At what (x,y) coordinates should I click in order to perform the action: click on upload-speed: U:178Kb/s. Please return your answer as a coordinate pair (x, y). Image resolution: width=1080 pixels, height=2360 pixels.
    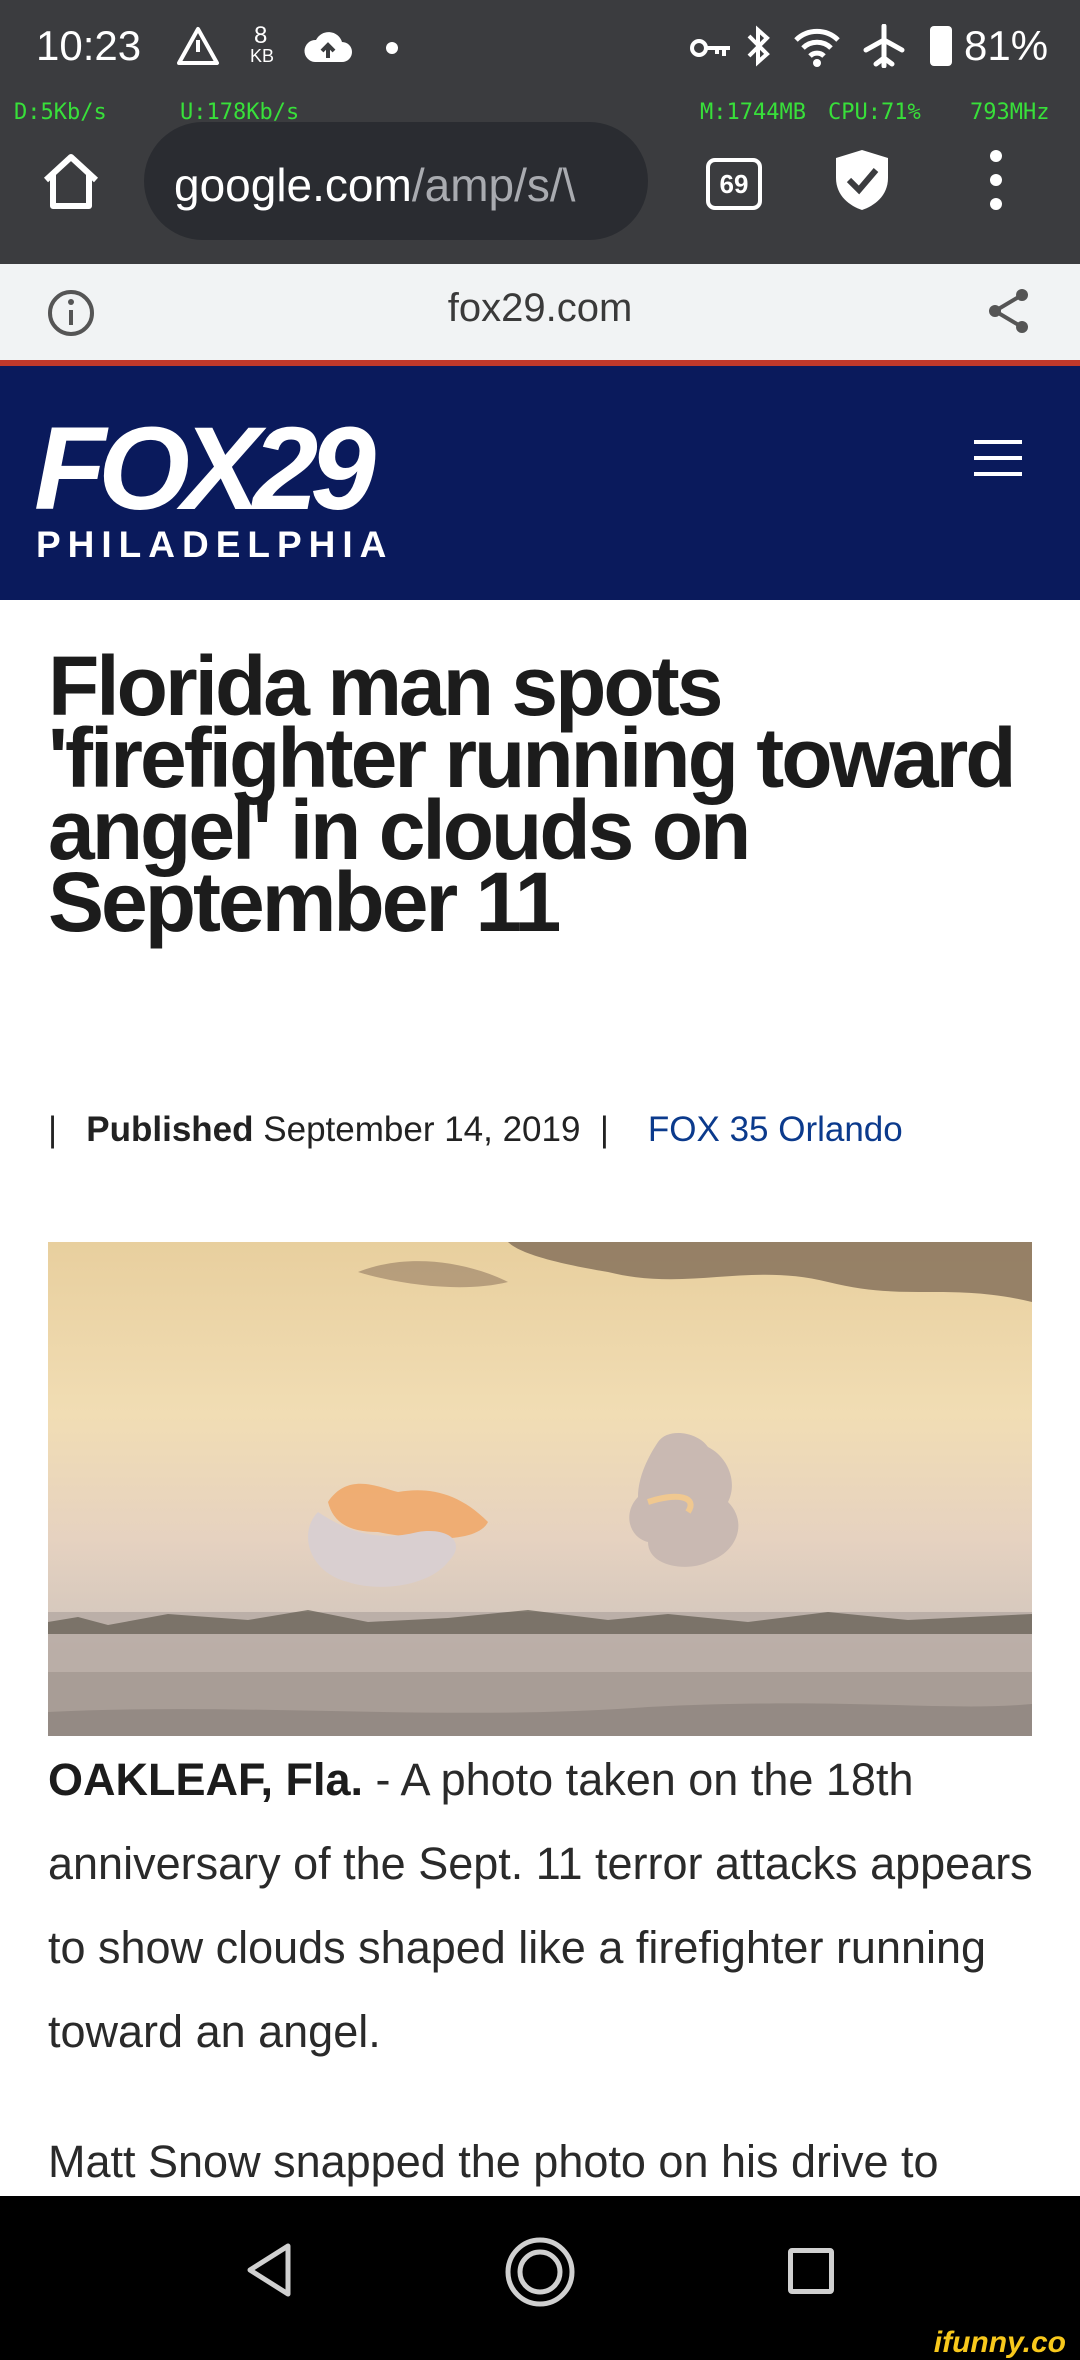
    Looking at the image, I should click on (240, 112).